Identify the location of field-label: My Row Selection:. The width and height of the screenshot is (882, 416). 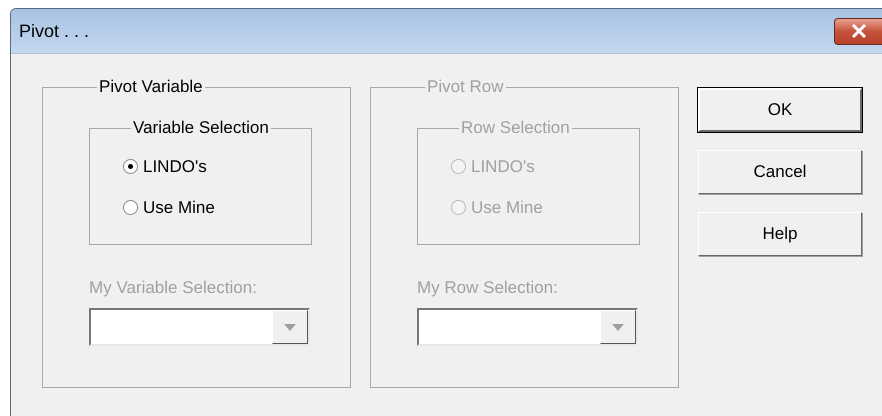
(487, 288).